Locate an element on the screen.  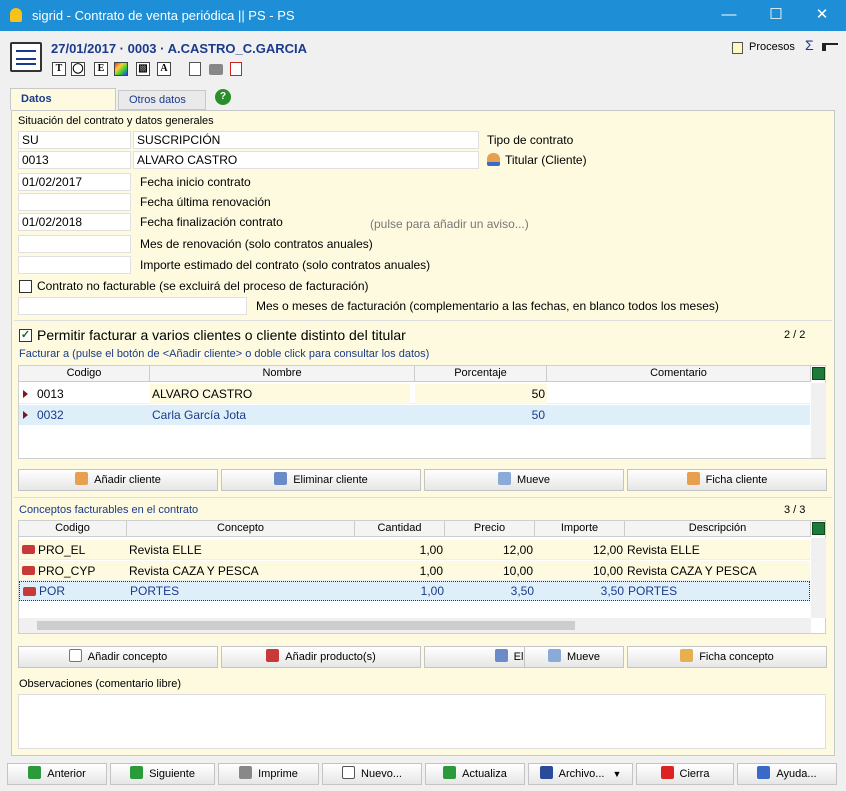
delete-client-button: Eliminar cliente is located at coordinates (321, 480).